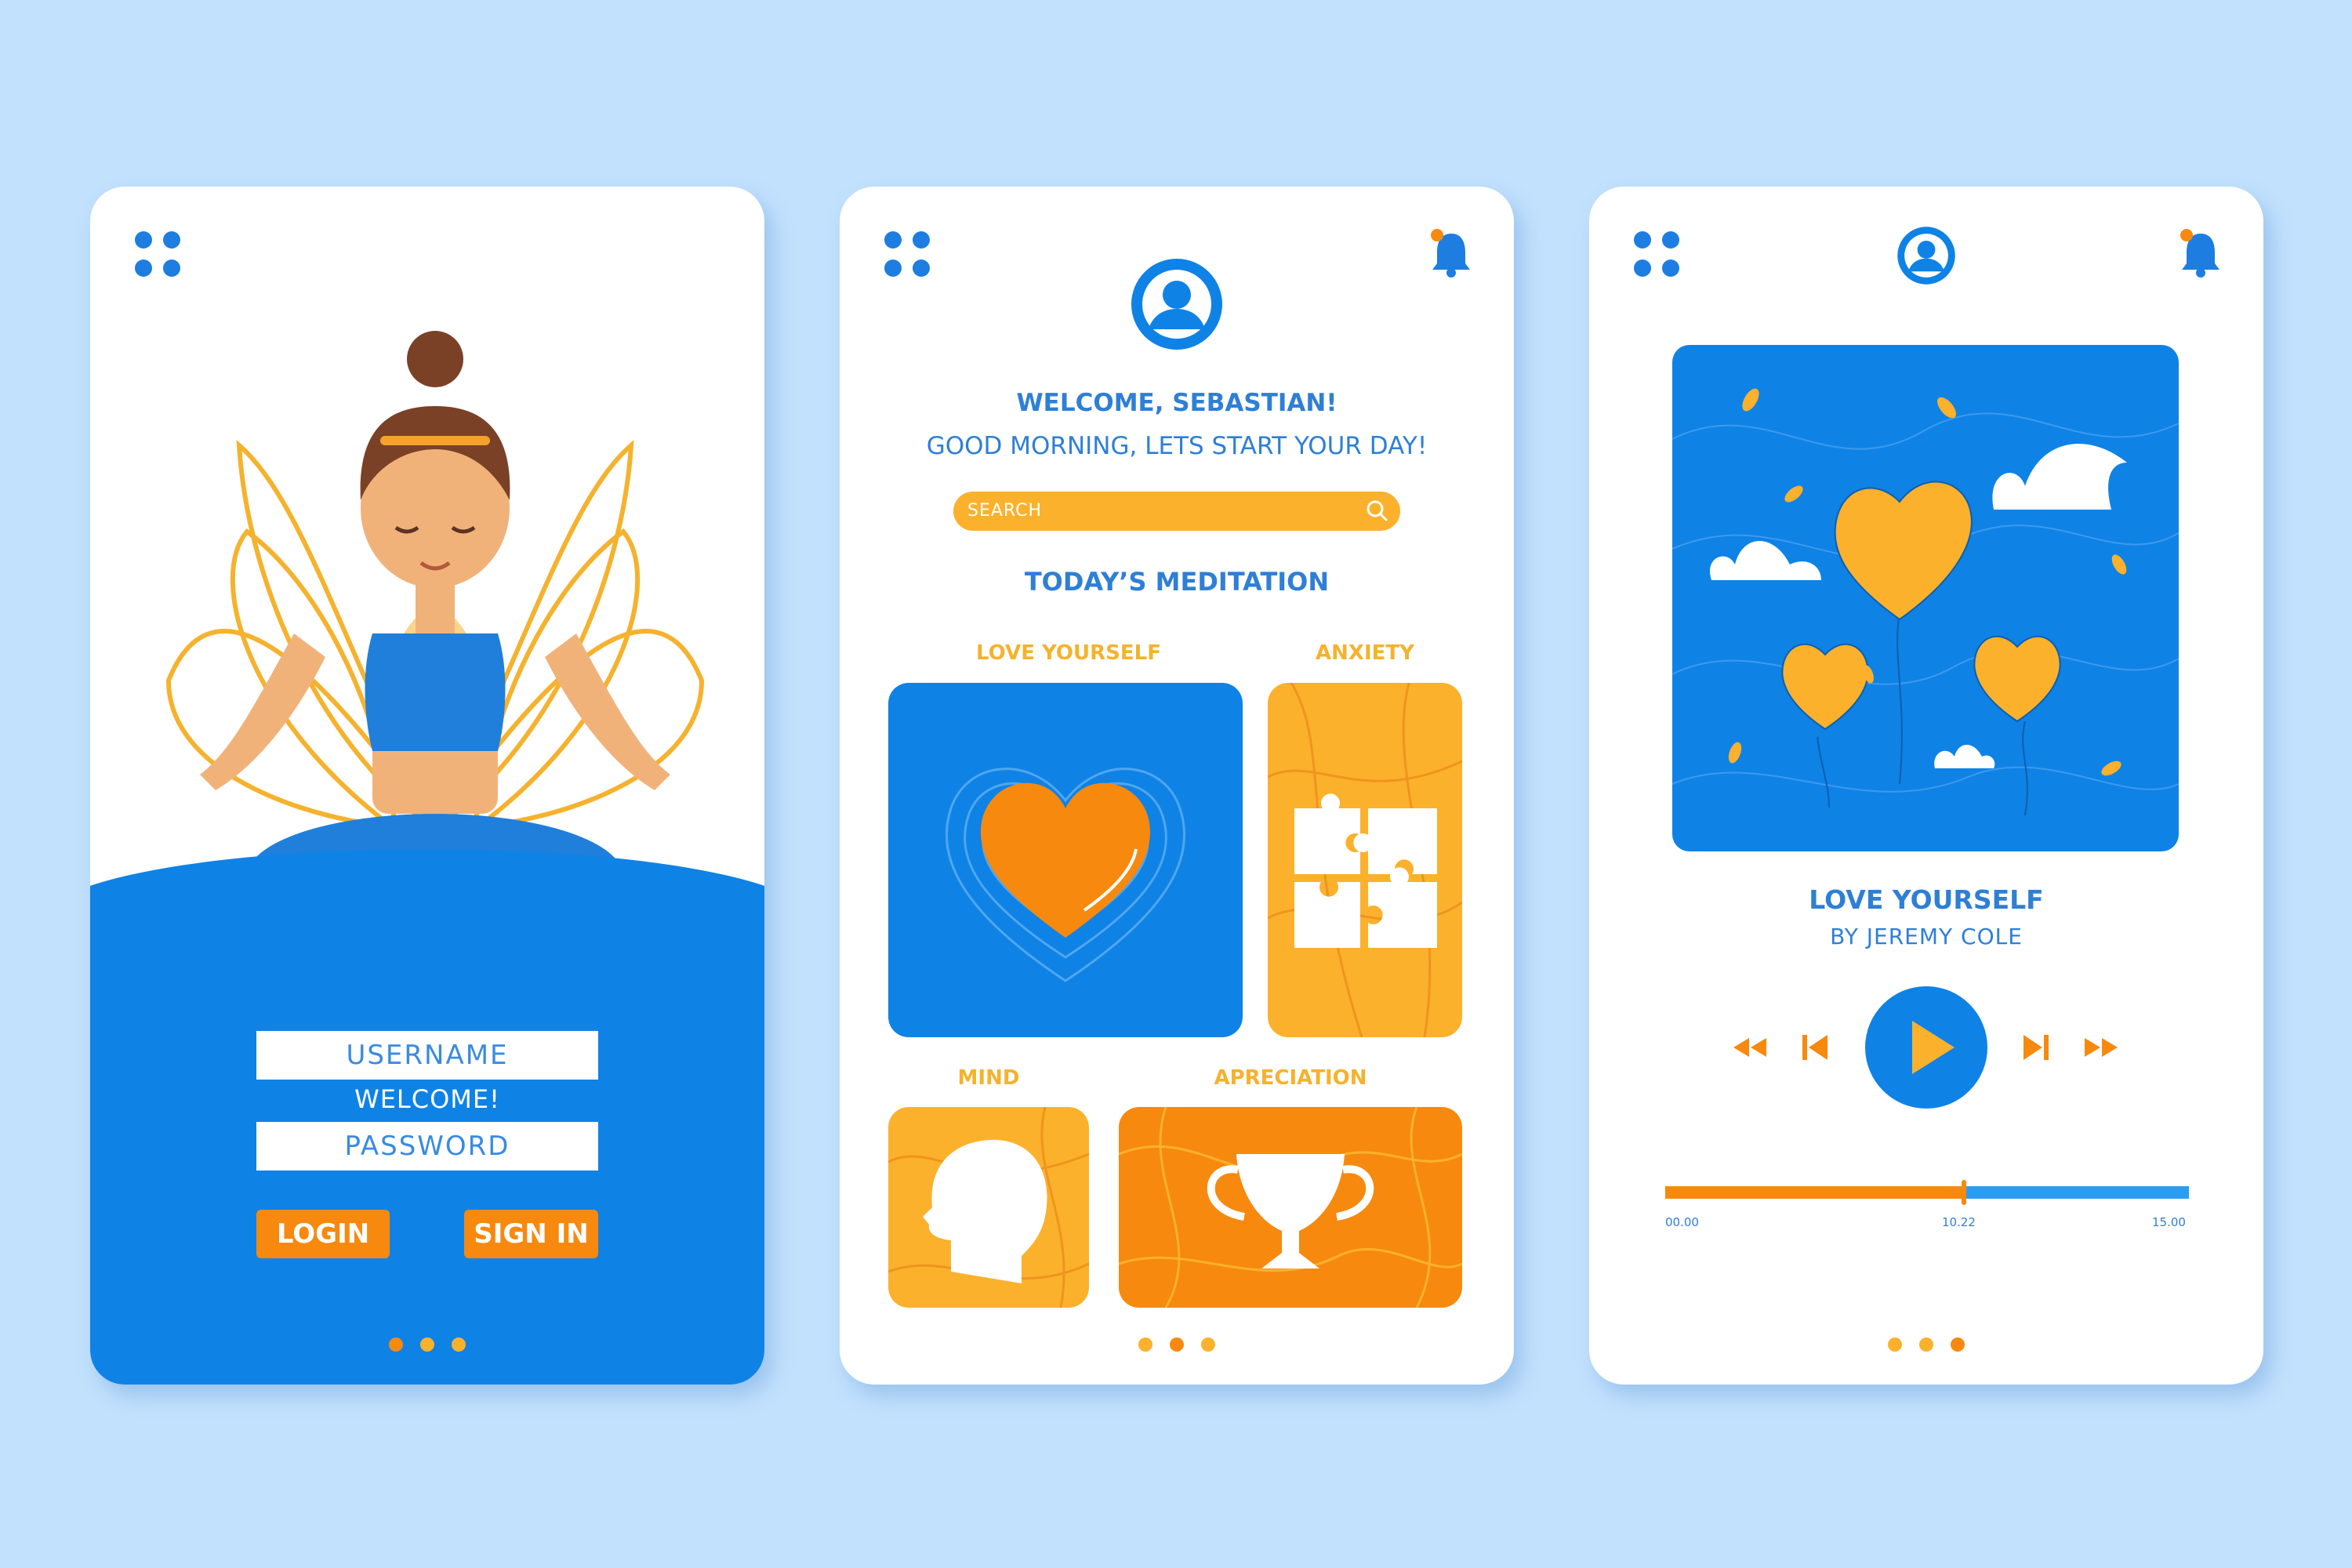  Describe the element at coordinates (2036, 1047) in the screenshot. I see `next-icon` at that location.